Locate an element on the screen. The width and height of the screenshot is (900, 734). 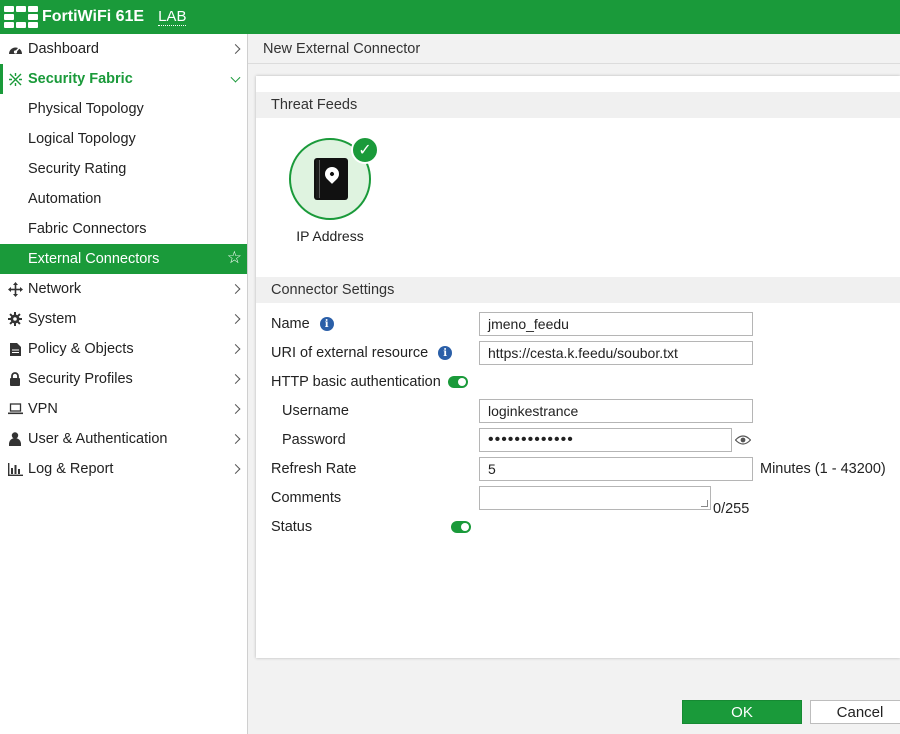
sidebar-item-dashboard: Dashboard is located at coordinates (123, 49).